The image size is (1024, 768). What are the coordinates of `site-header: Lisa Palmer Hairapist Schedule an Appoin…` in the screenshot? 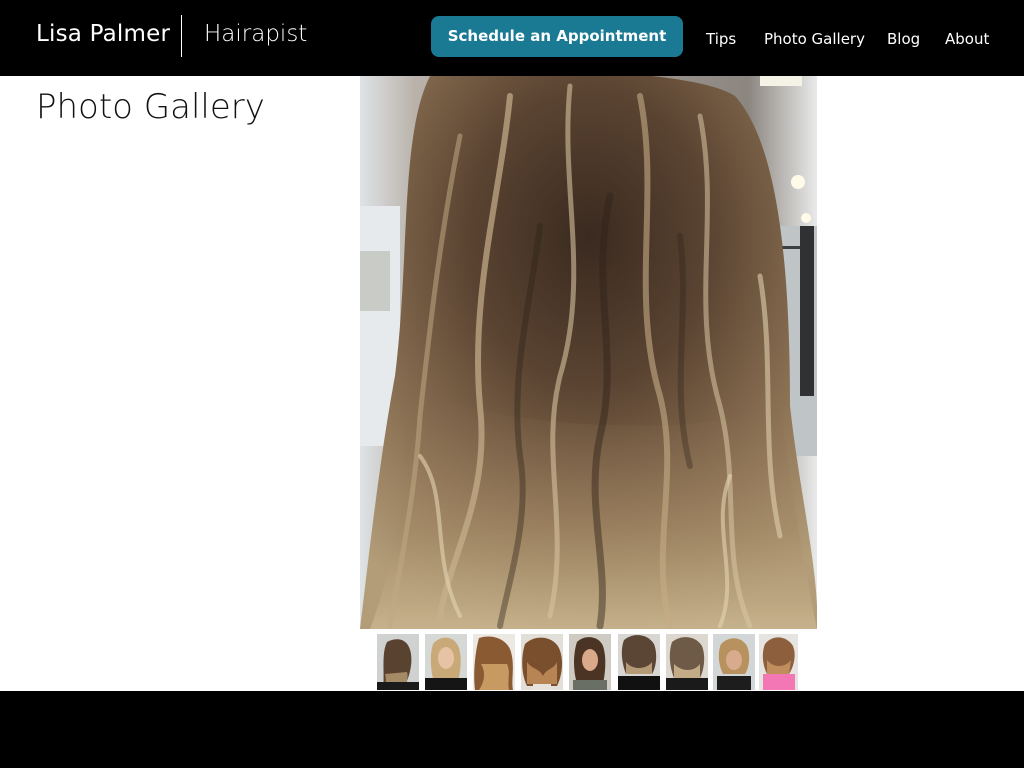 It's located at (512, 38).